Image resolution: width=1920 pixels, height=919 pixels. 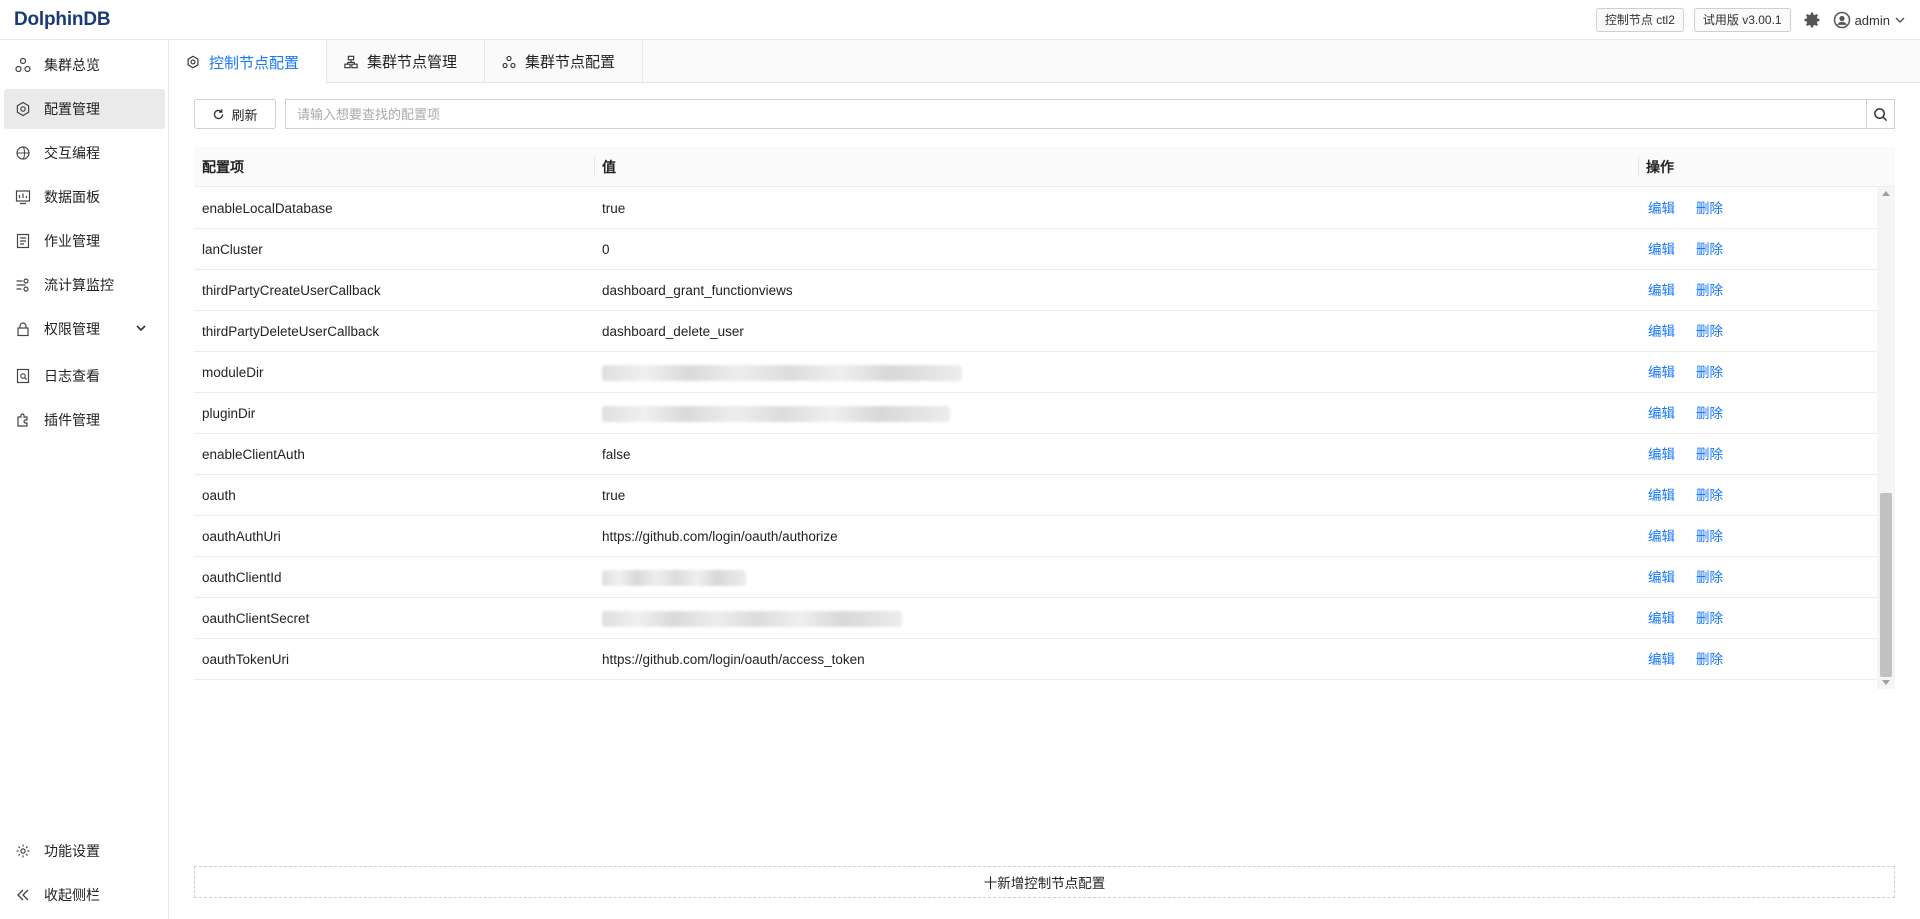 I want to click on top-header: DolphinDB 控制节点 ctl2 试用版 v3.00.1 admin, so click(x=960, y=20).